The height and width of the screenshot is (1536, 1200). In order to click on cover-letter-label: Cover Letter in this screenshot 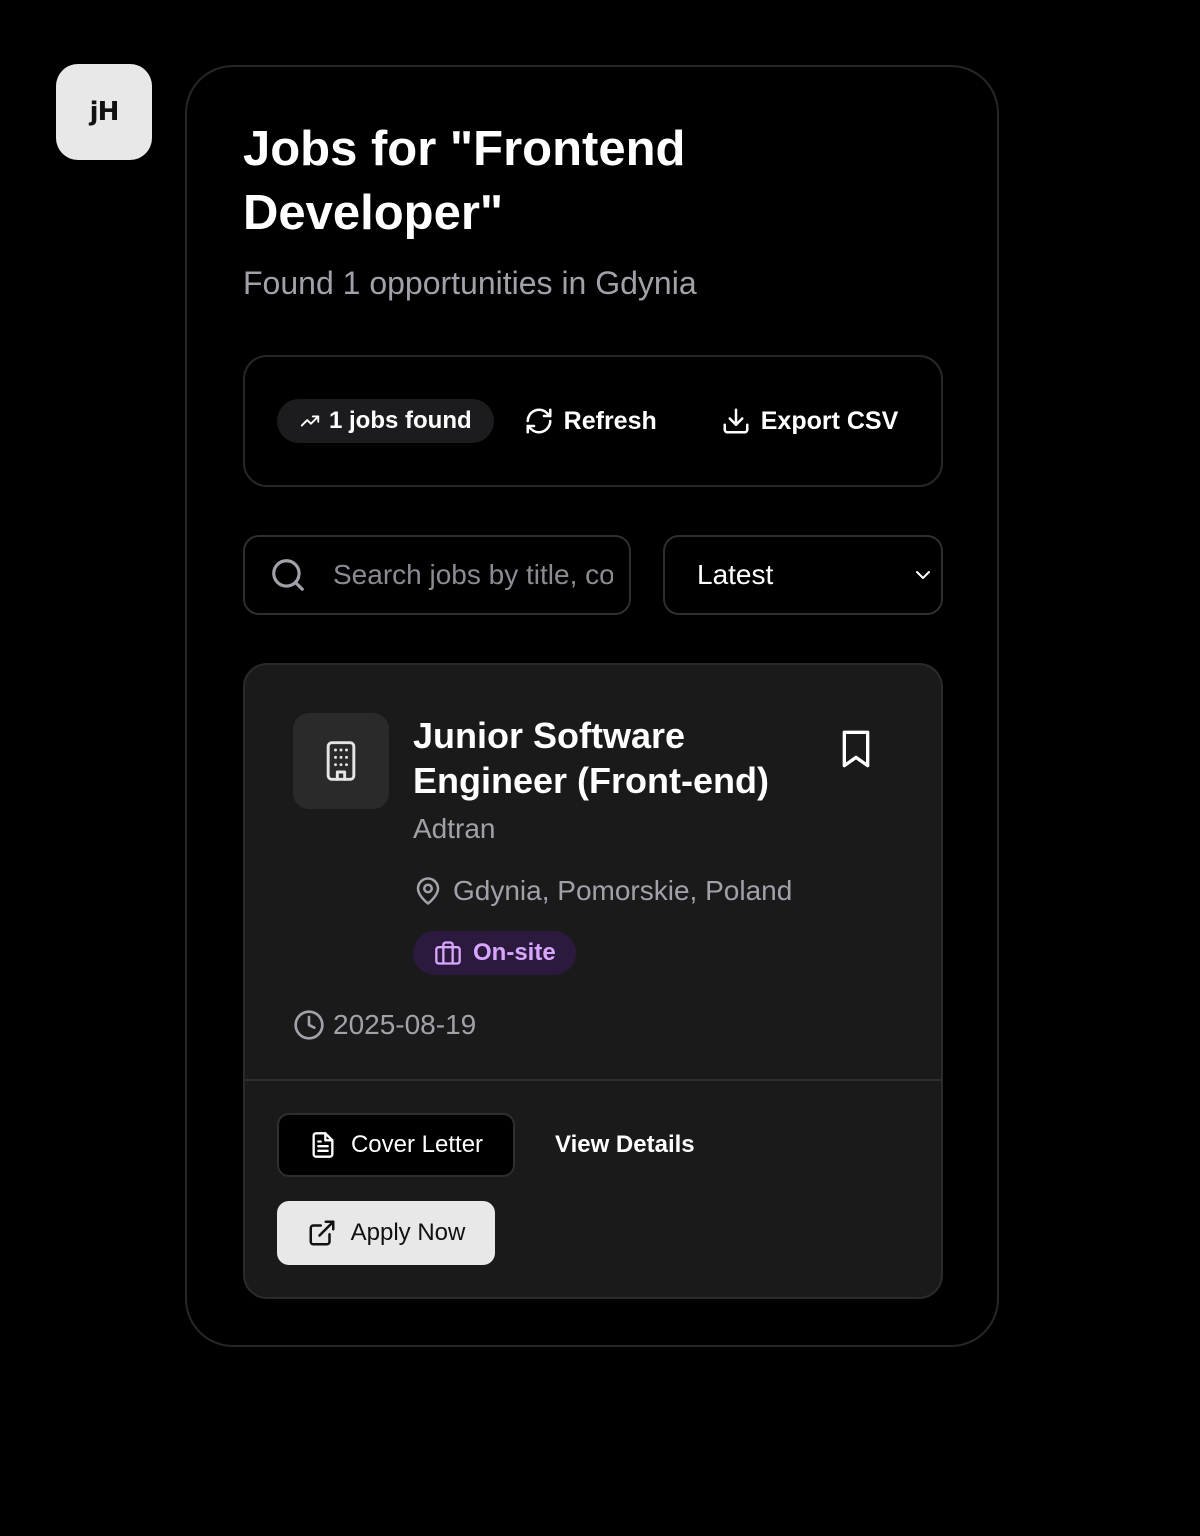, I will do `click(417, 1144)`.